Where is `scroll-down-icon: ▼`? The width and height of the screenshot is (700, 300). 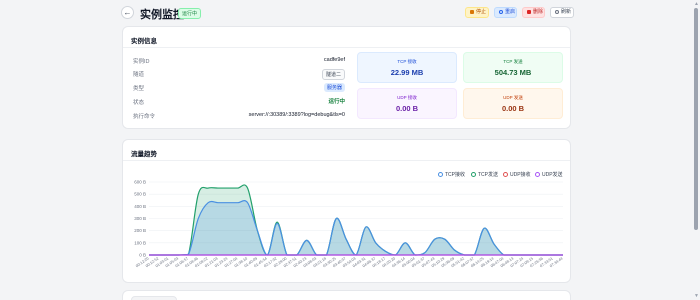
scroll-down-icon: ▼ is located at coordinates (696, 296).